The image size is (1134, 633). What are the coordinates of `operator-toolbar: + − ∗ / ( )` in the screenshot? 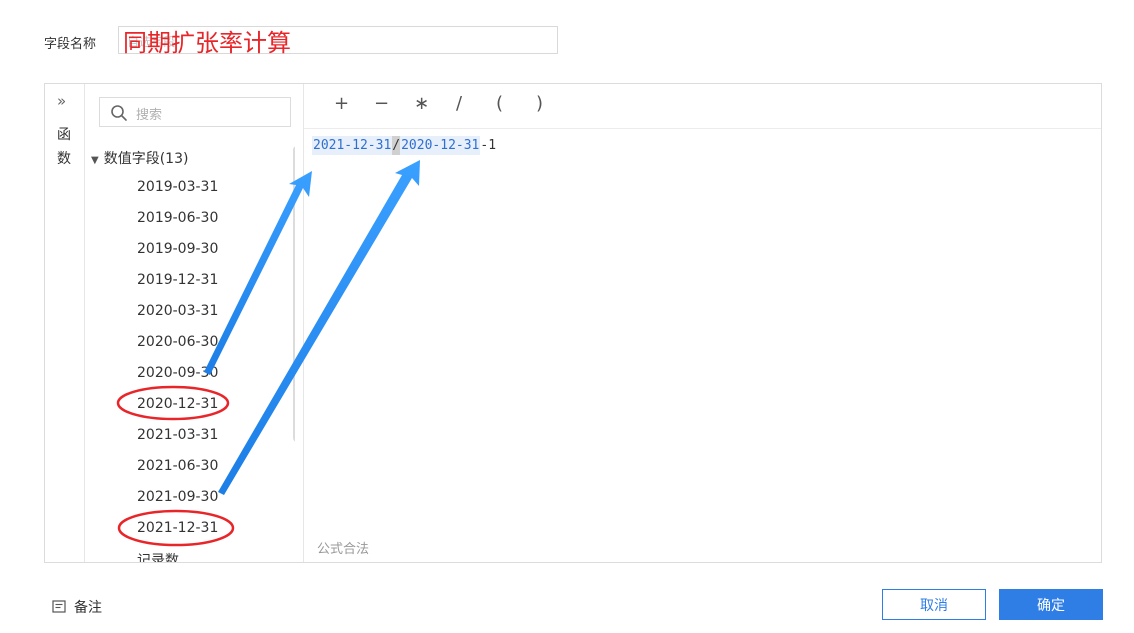 It's located at (702, 106).